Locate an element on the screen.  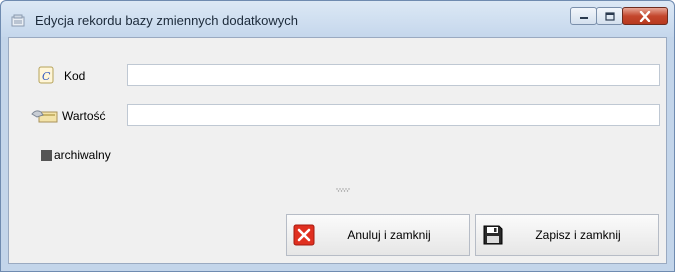
archiwalny-checkbox is located at coordinates (46, 155).